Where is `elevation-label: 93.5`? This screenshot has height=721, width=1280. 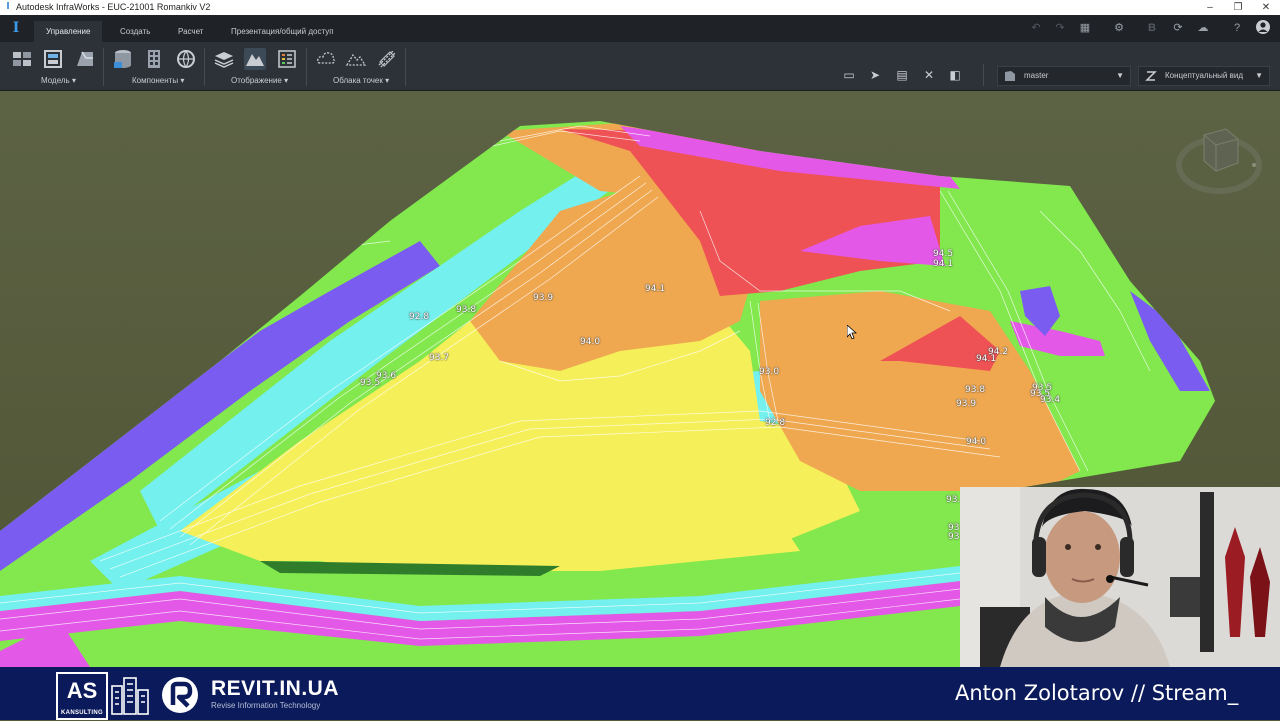
elevation-label: 93.5 is located at coordinates (370, 383).